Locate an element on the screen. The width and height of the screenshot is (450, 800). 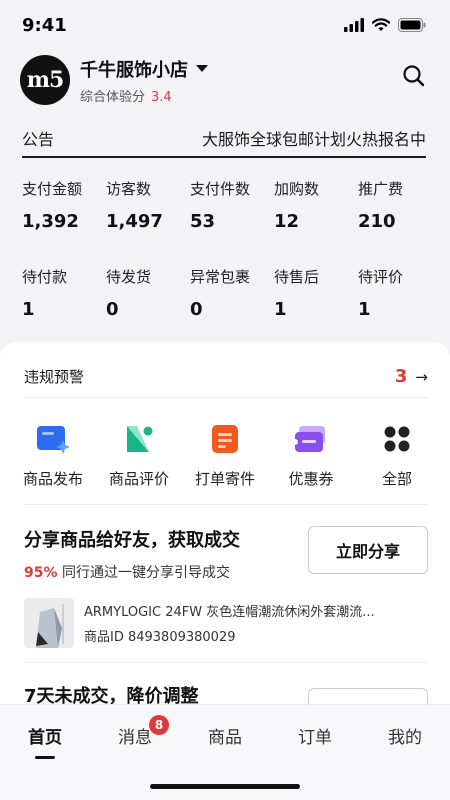
stat-visitors: 访客数 1,497 is located at coordinates (148, 222).